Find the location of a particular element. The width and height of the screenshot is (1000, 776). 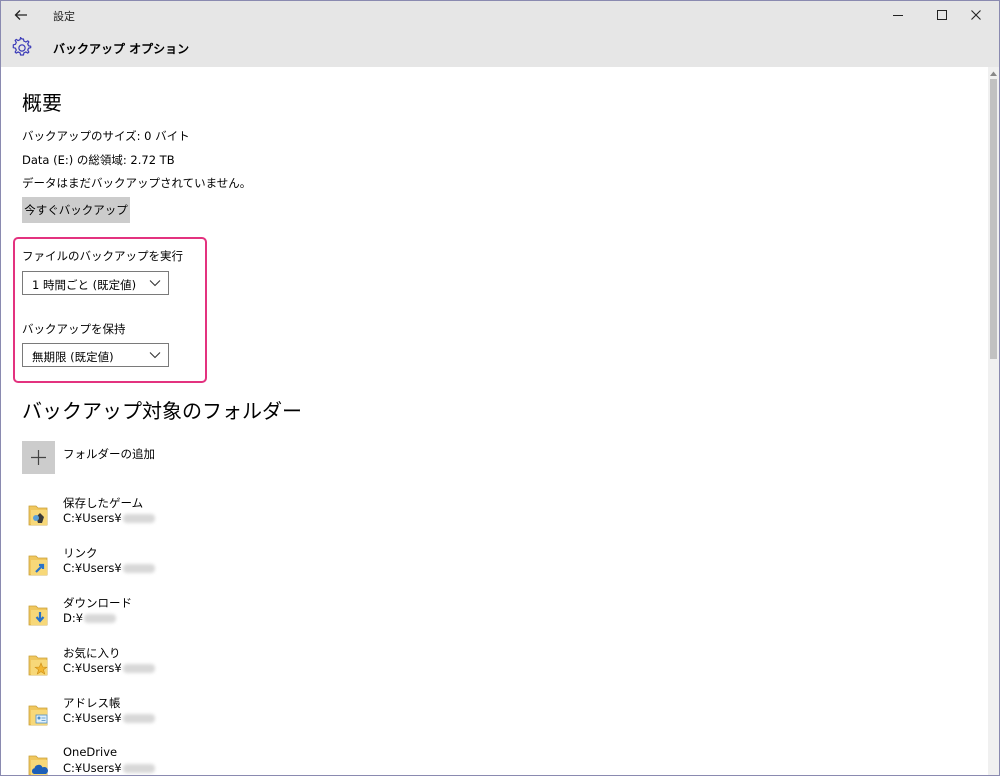

close-button is located at coordinates (976, 15).